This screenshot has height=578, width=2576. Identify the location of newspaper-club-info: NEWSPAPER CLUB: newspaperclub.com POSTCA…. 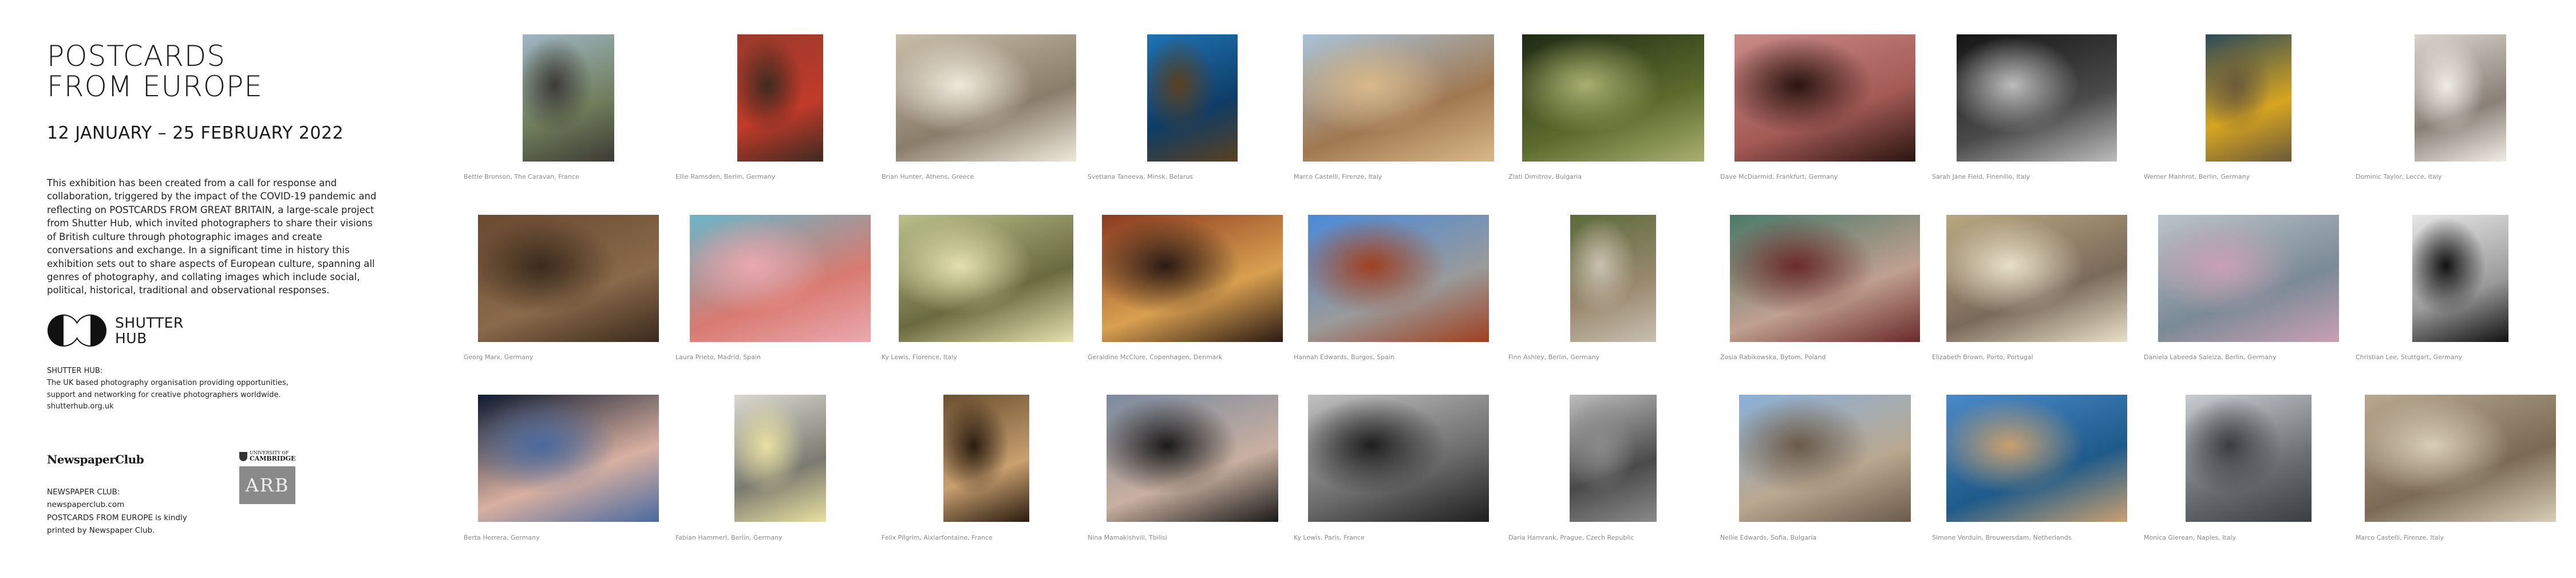
(138, 511).